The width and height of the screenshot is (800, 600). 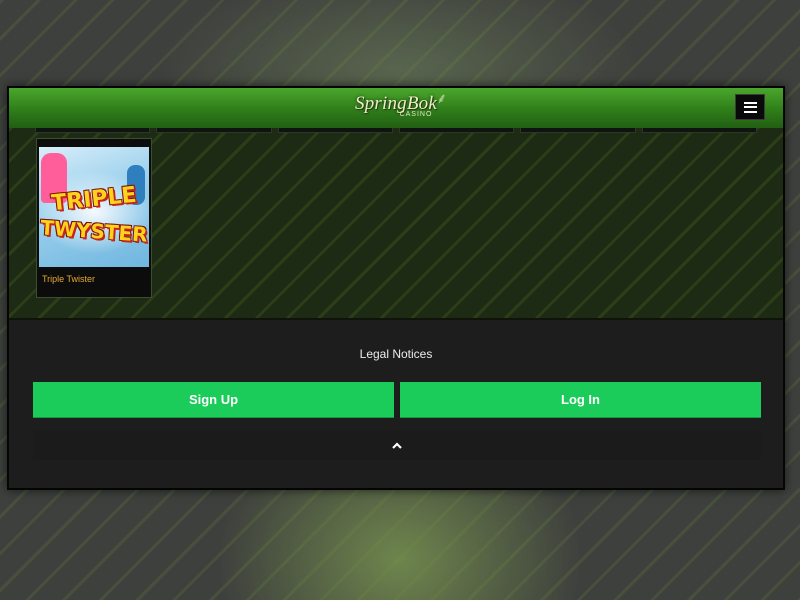 I want to click on category-tab-row, so click(x=396, y=130).